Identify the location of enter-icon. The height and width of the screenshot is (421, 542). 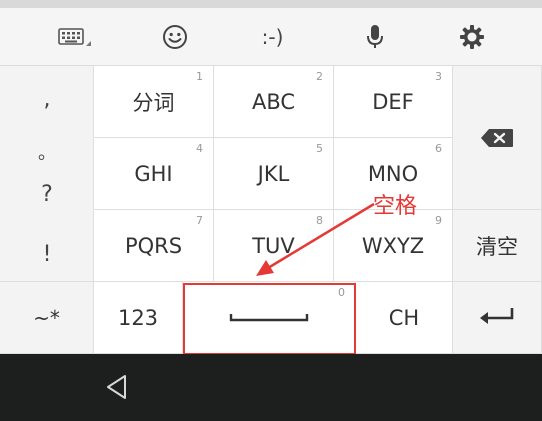
(497, 318).